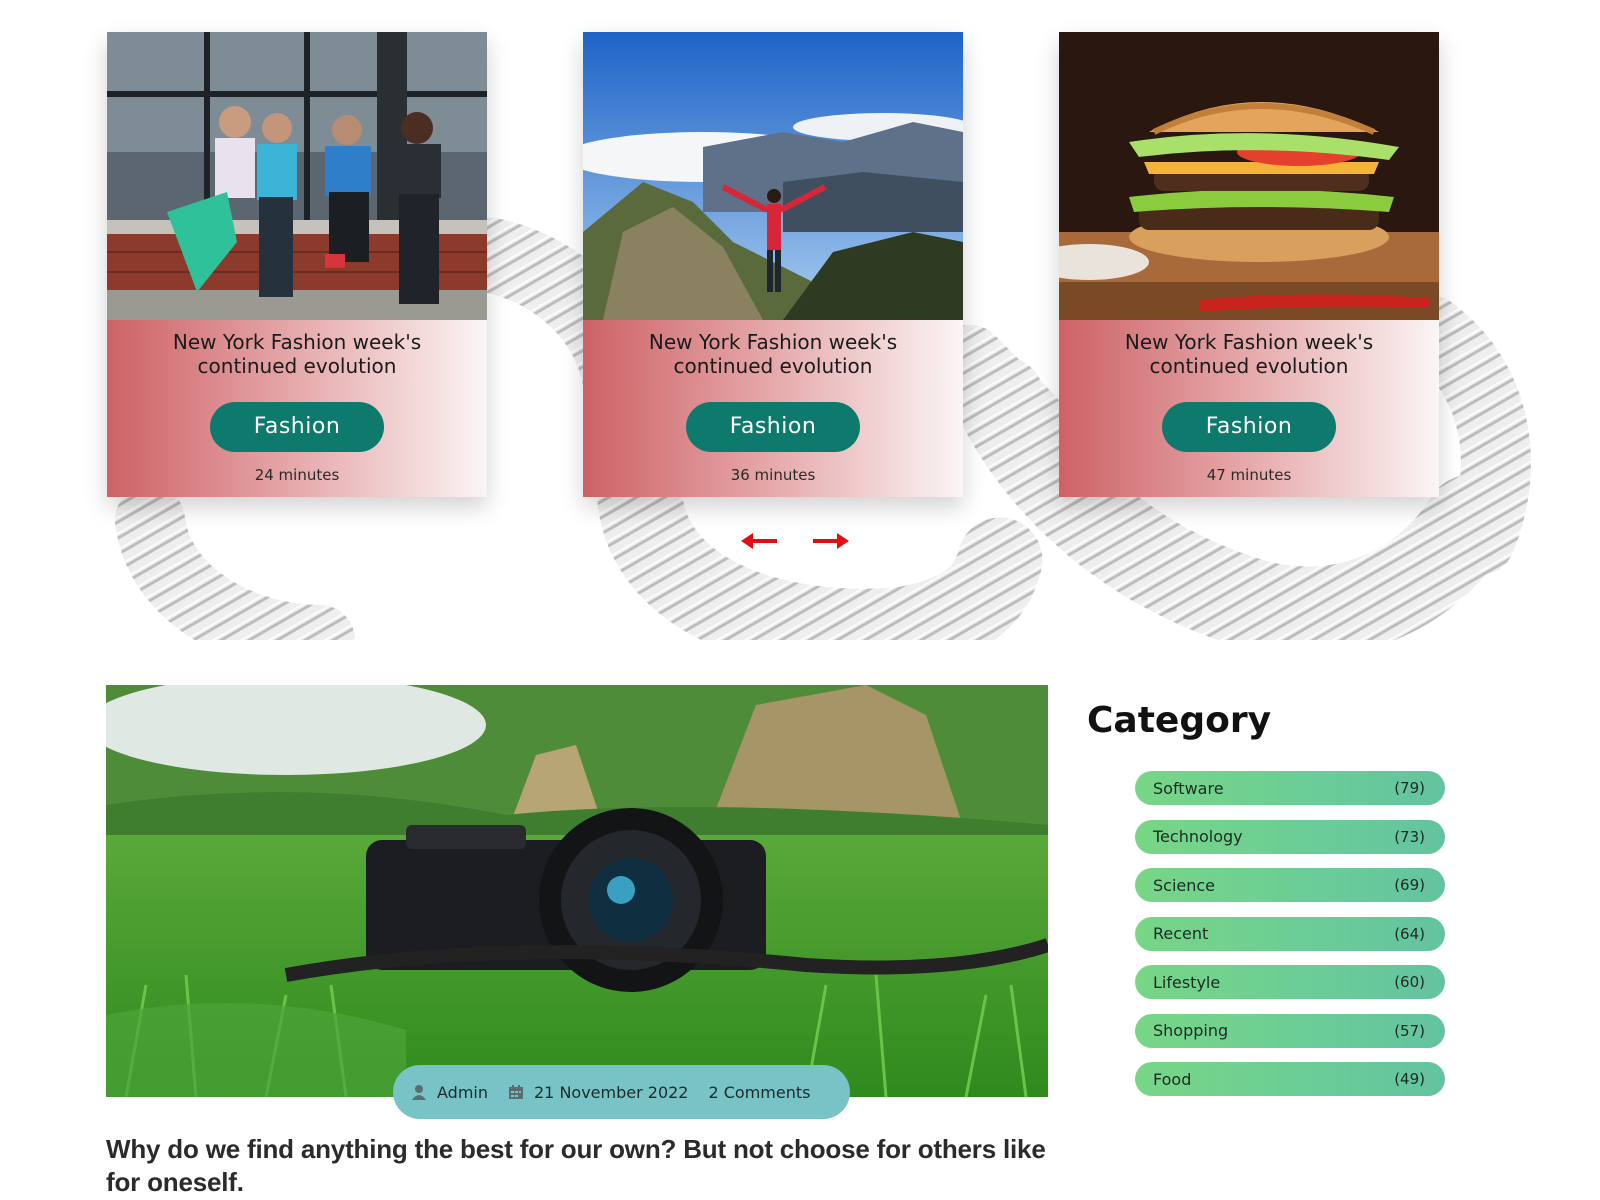 Image resolution: width=1600 pixels, height=1200 pixels. Describe the element at coordinates (759, 541) in the screenshot. I see `arrow-left-icon` at that location.